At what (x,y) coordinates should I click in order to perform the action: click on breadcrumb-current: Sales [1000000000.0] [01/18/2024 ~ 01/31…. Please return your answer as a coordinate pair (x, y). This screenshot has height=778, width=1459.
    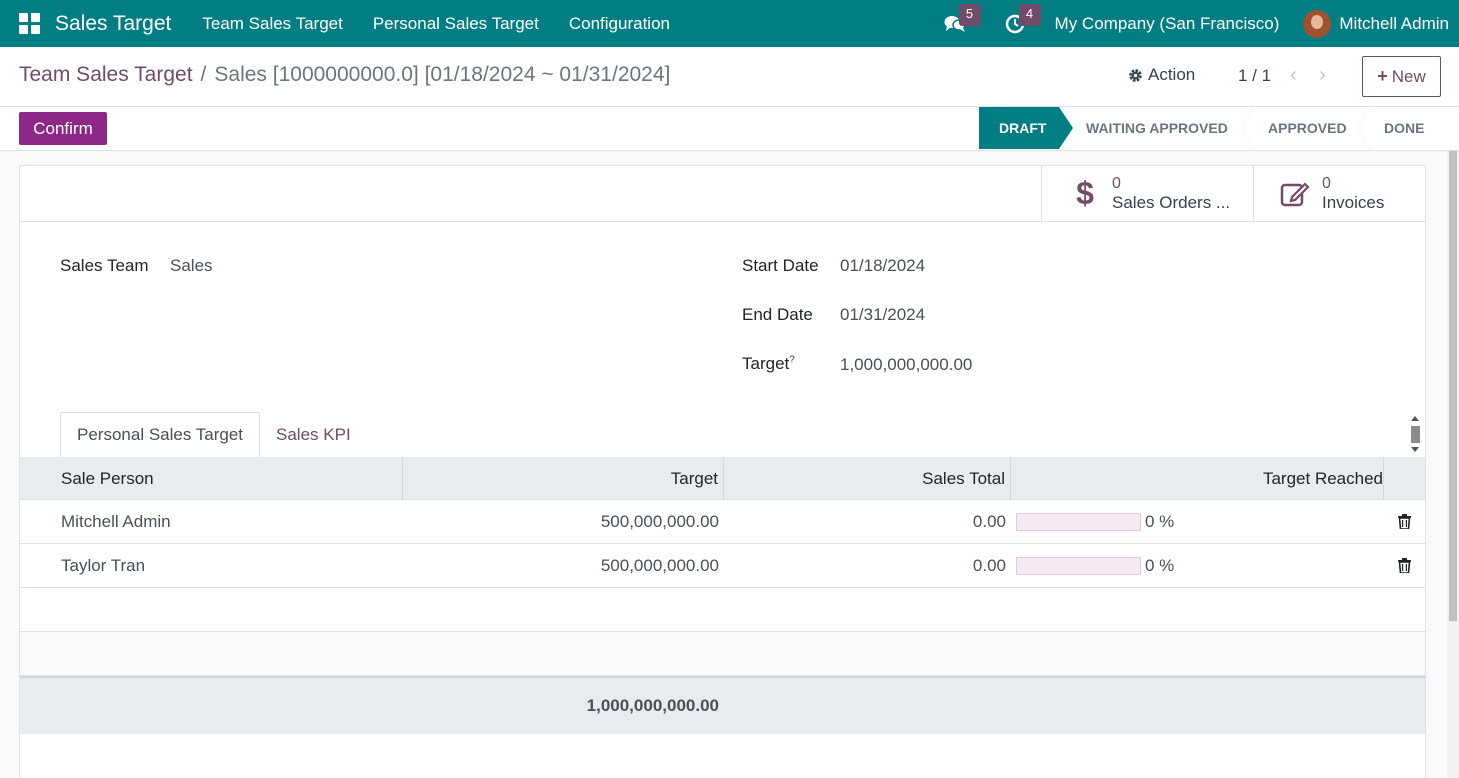
    Looking at the image, I should click on (442, 74).